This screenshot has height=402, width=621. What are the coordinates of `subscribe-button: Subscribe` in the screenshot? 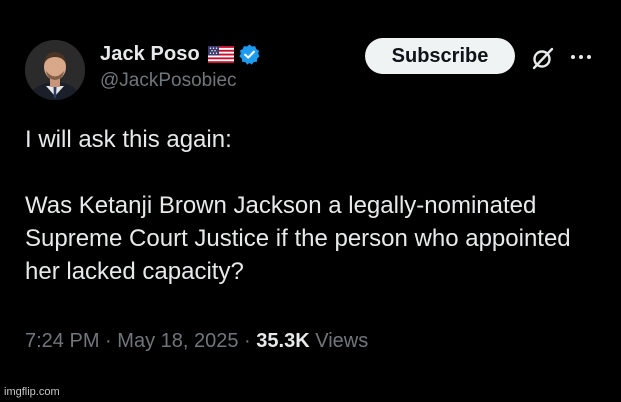 It's located at (440, 56).